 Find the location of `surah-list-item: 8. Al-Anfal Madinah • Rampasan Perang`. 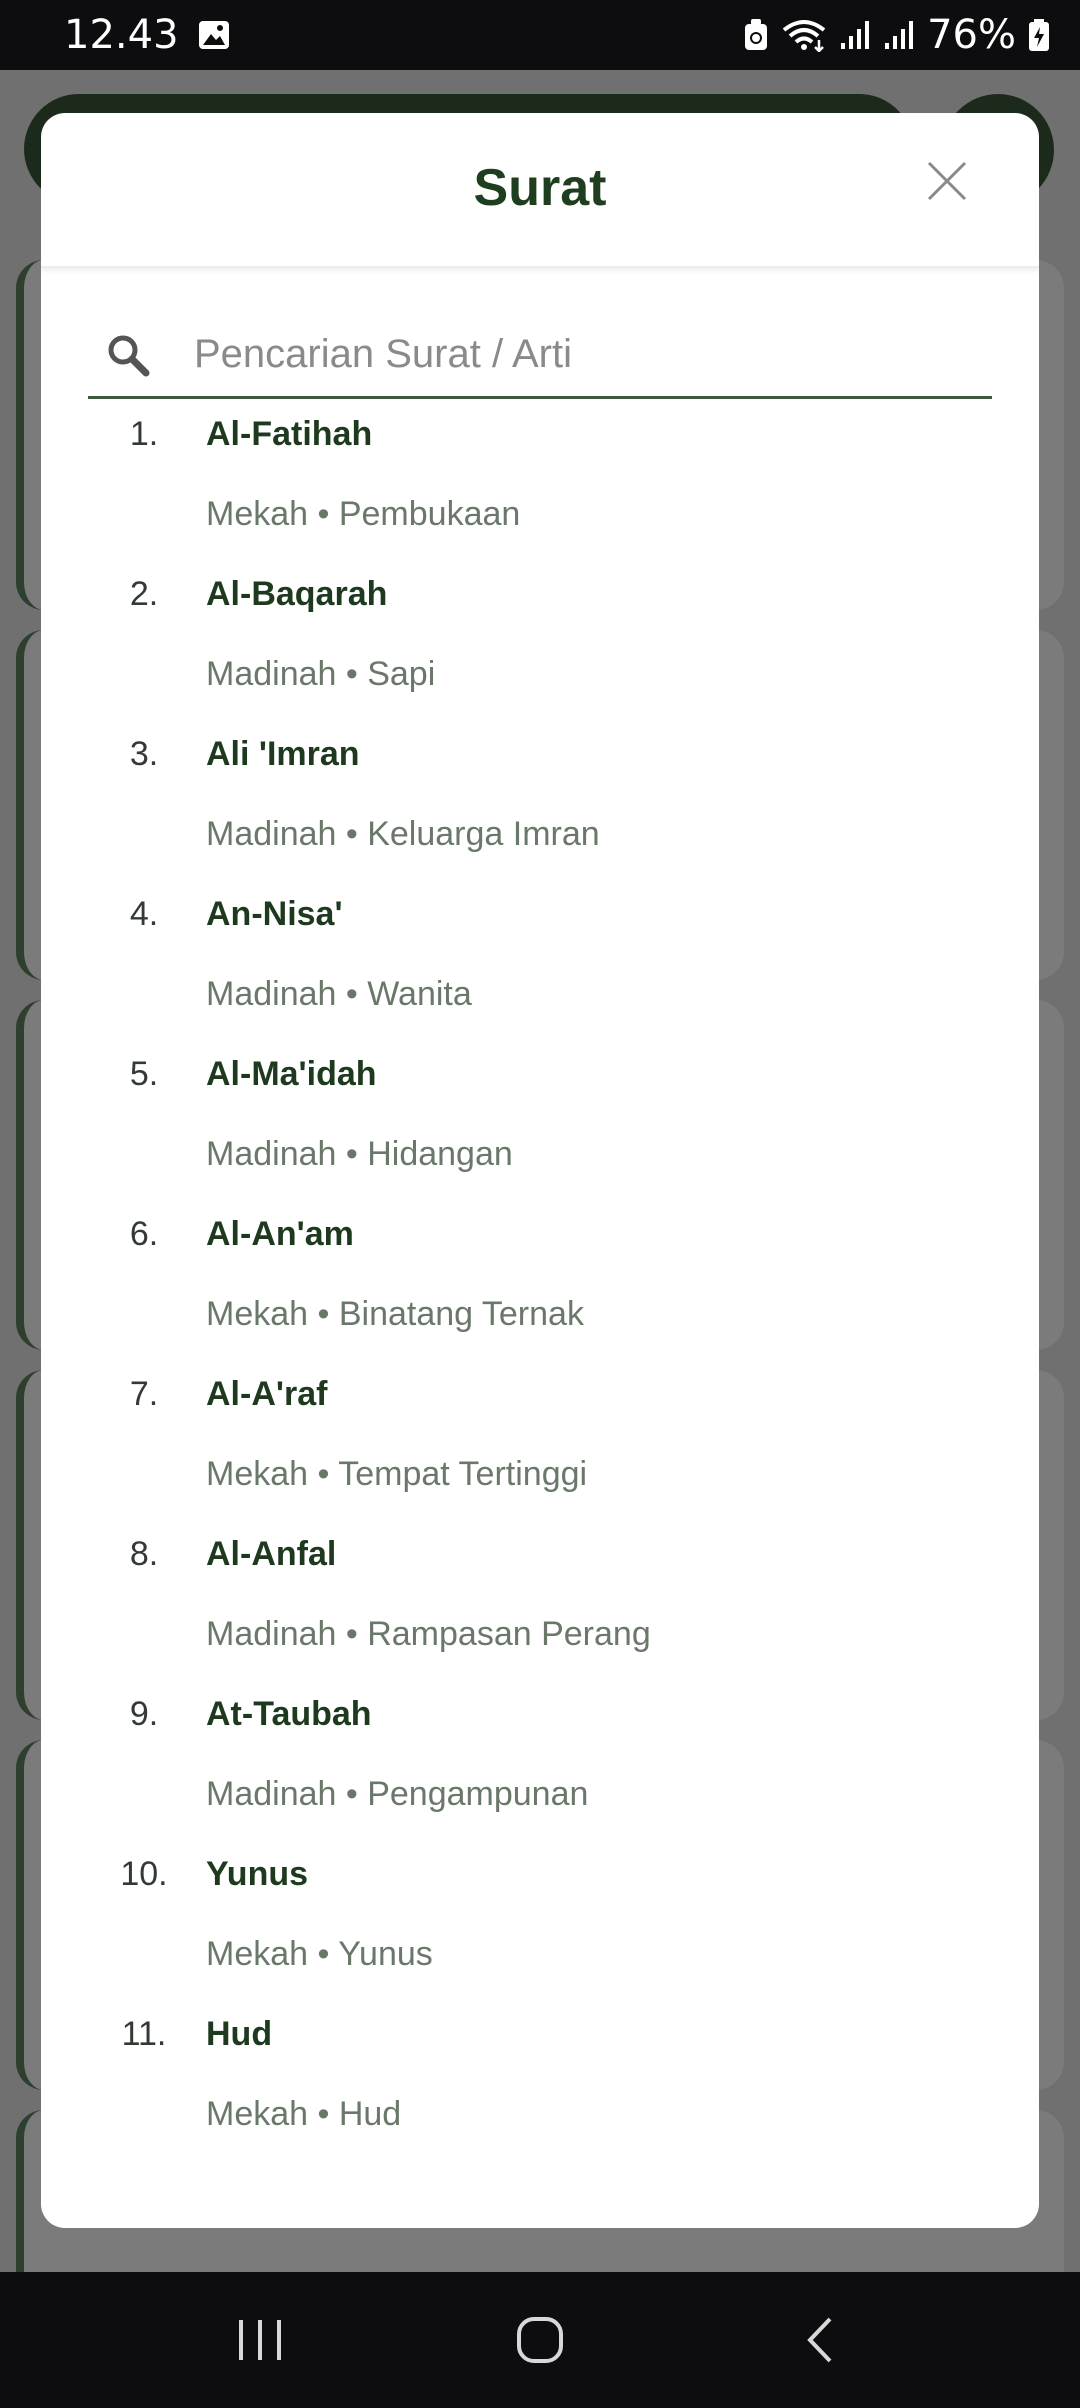

surah-list-item: 8. Al-Anfal Madinah • Rampasan Perang is located at coordinates (540, 1601).